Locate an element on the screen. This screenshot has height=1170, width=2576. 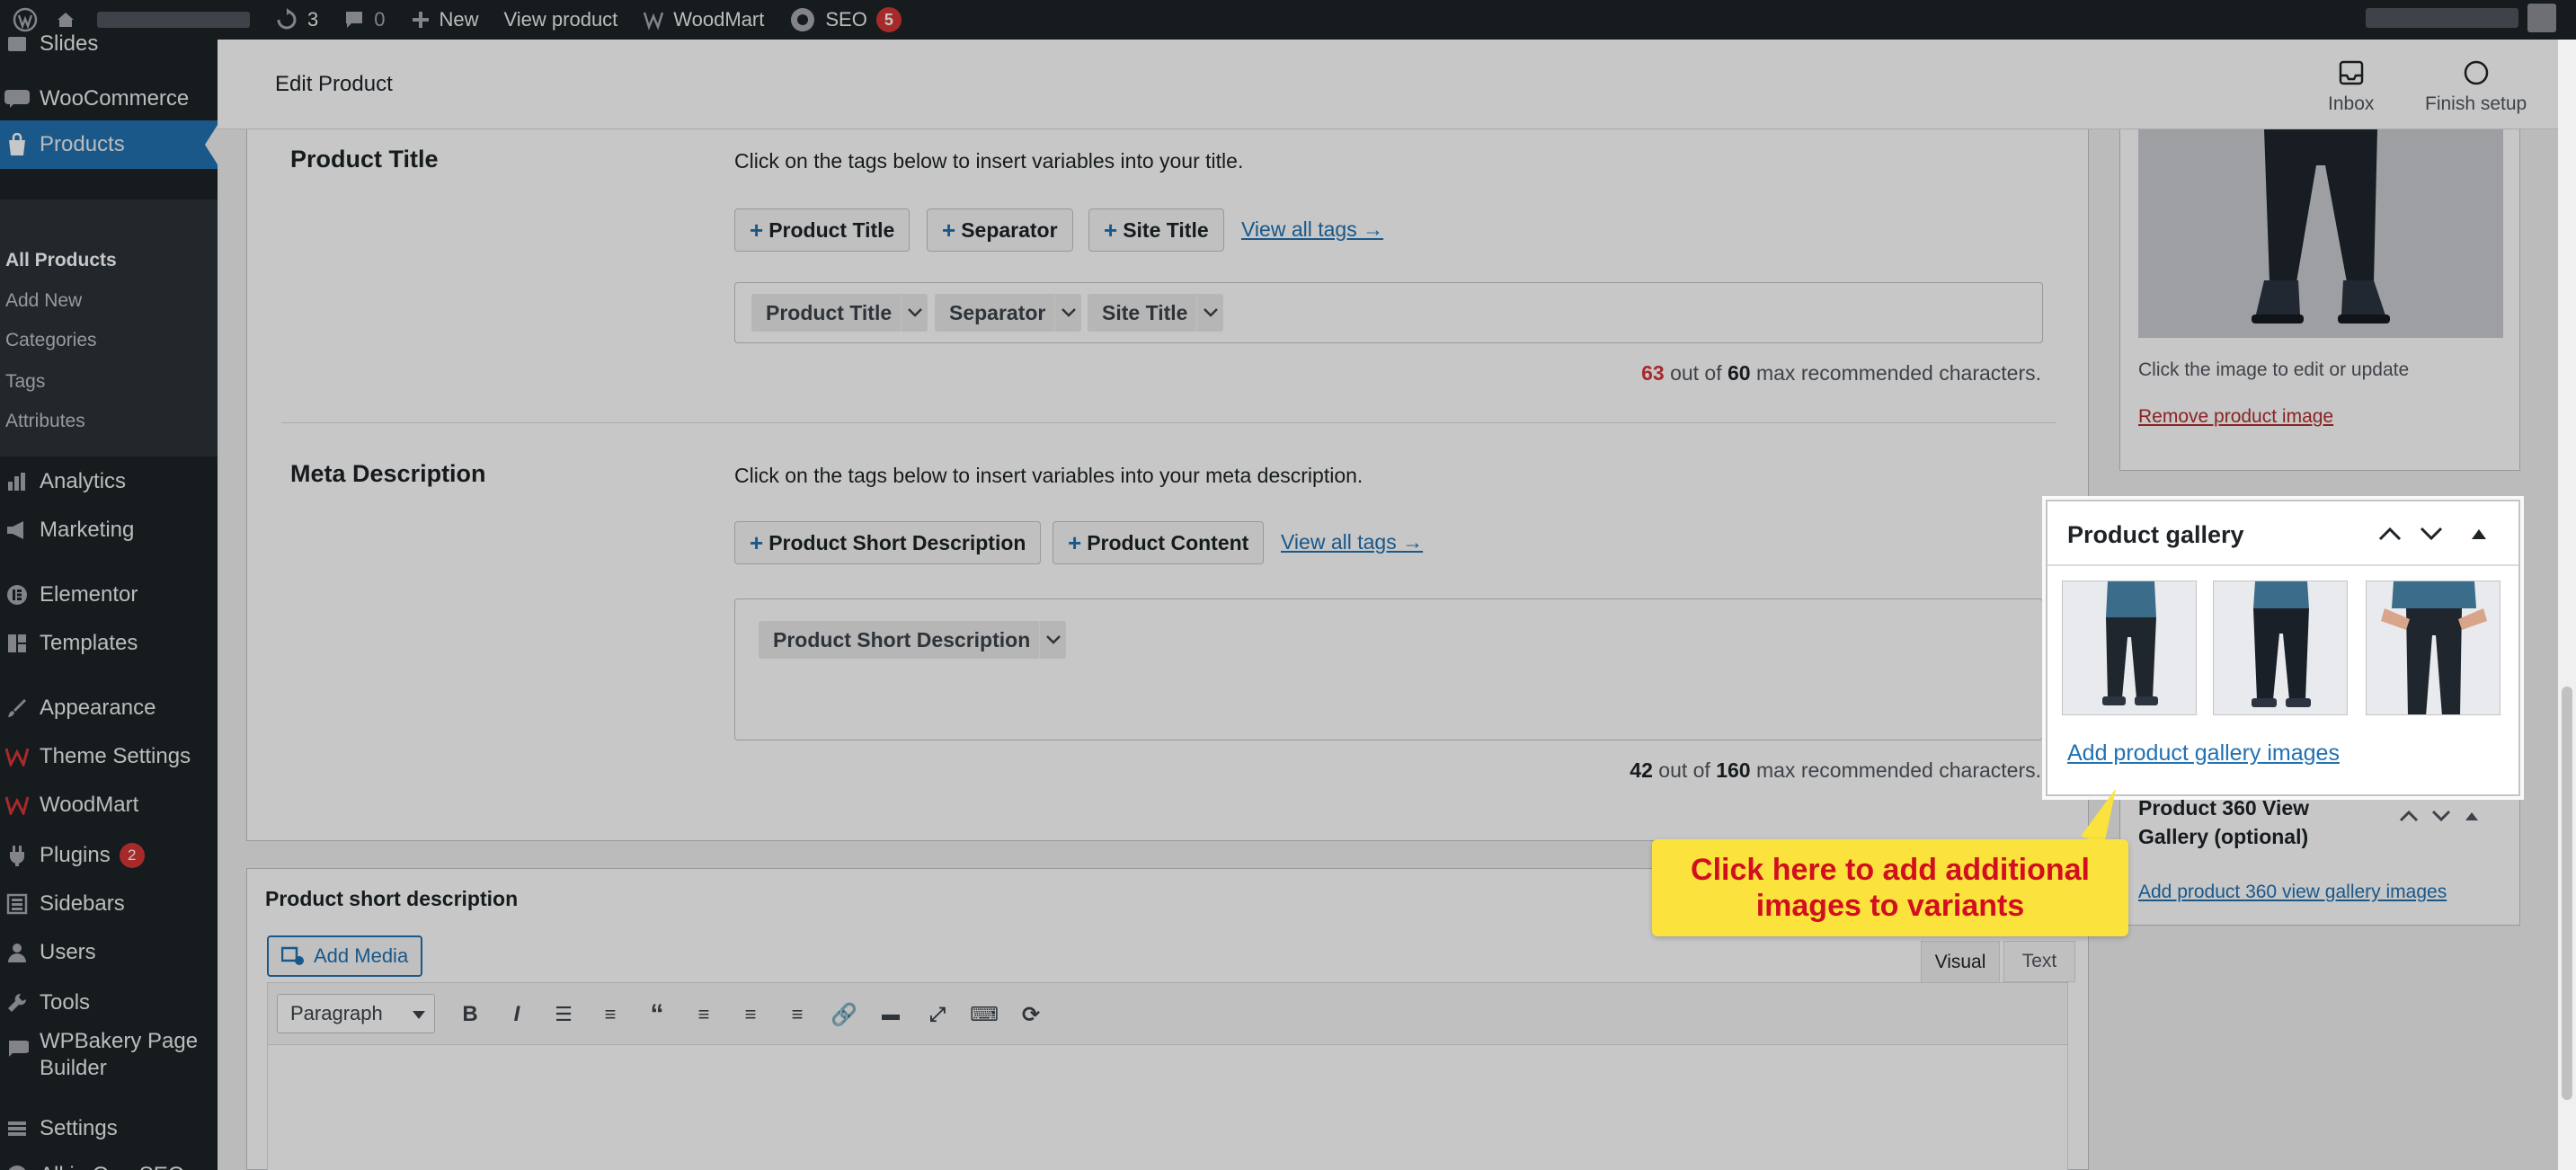
tag-button-site-title: + Site Title is located at coordinates (1156, 230).